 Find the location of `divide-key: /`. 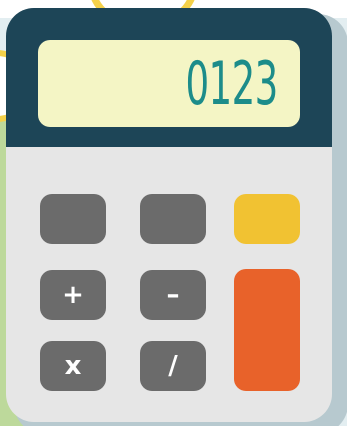

divide-key: / is located at coordinates (173, 366).